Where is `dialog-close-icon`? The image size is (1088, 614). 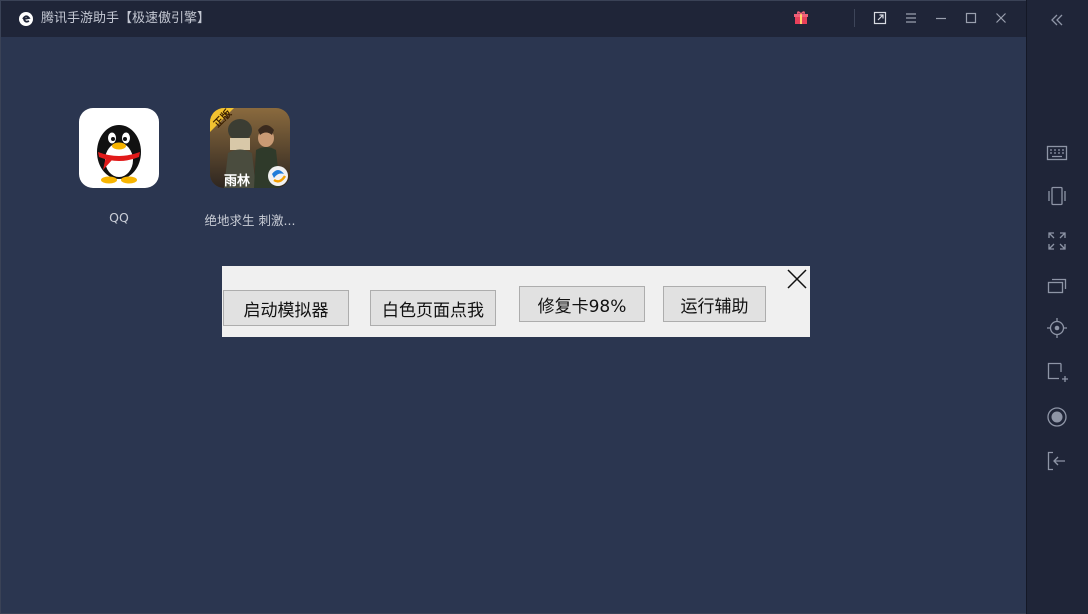
dialog-close-icon is located at coordinates (797, 279).